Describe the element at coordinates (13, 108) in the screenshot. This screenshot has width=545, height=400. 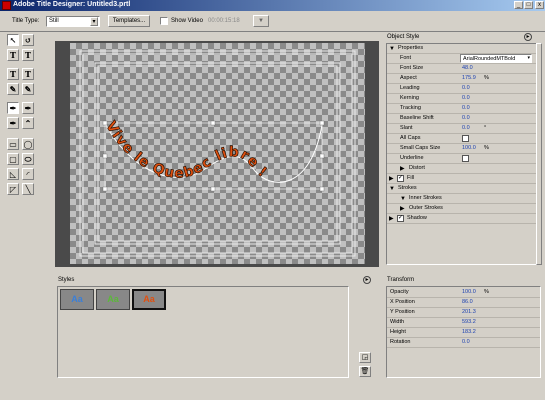
I see `pen-tool-icon: ✒` at that location.